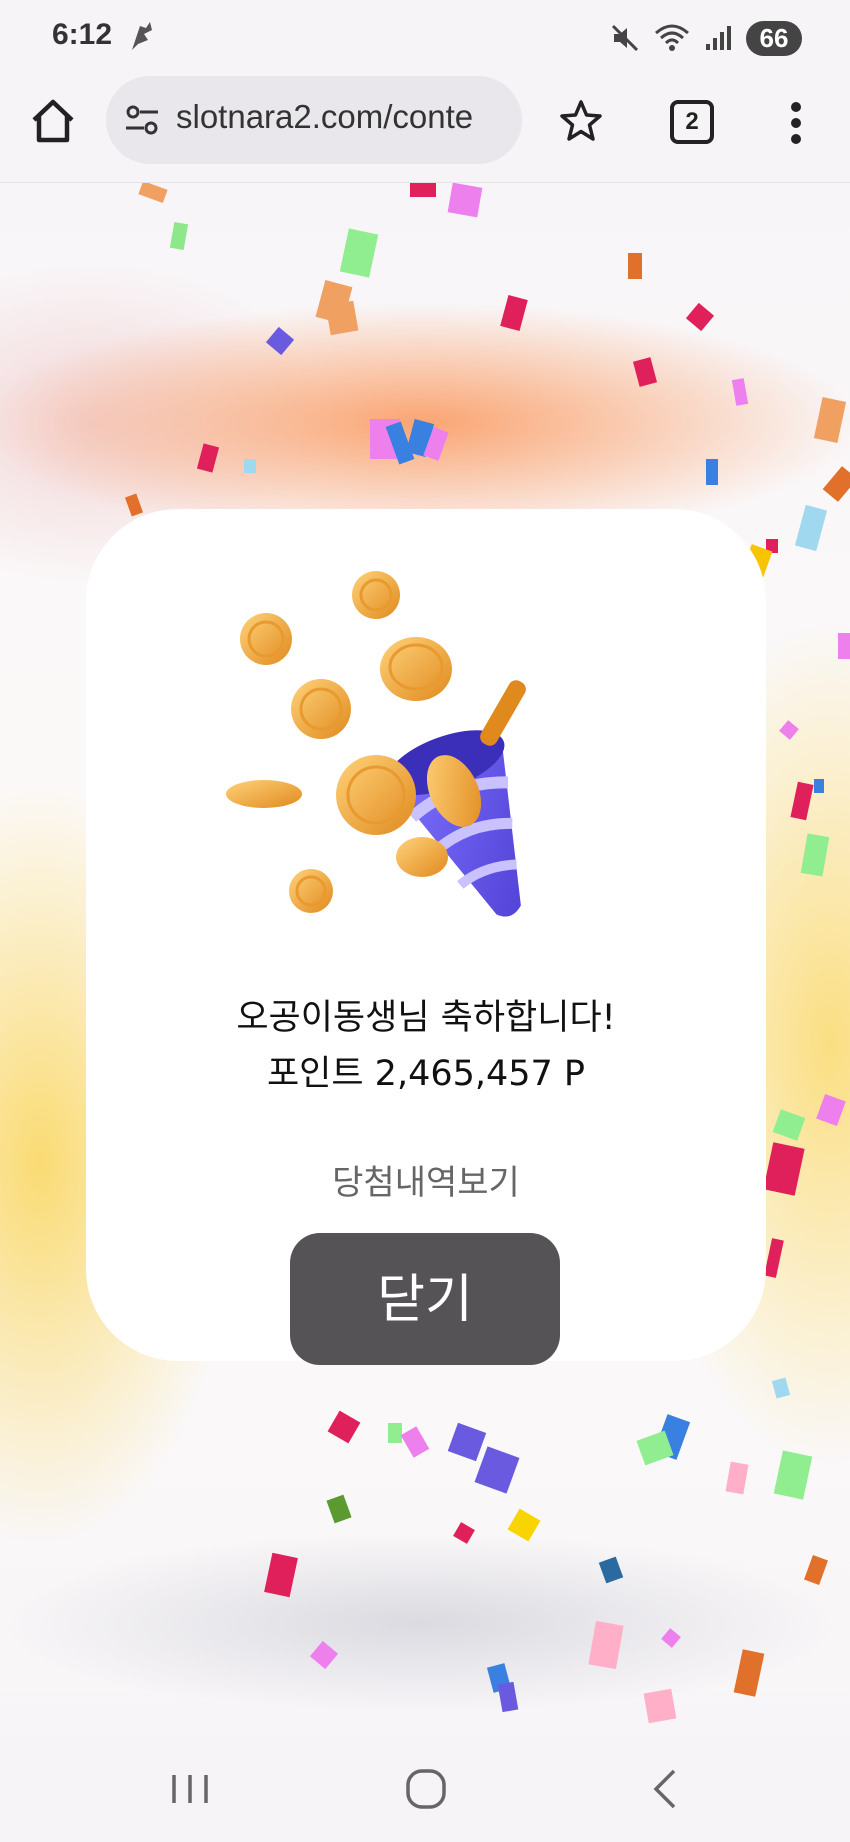 The height and width of the screenshot is (1842, 850). I want to click on address-bar: slotnara2.com/conte, so click(314, 120).